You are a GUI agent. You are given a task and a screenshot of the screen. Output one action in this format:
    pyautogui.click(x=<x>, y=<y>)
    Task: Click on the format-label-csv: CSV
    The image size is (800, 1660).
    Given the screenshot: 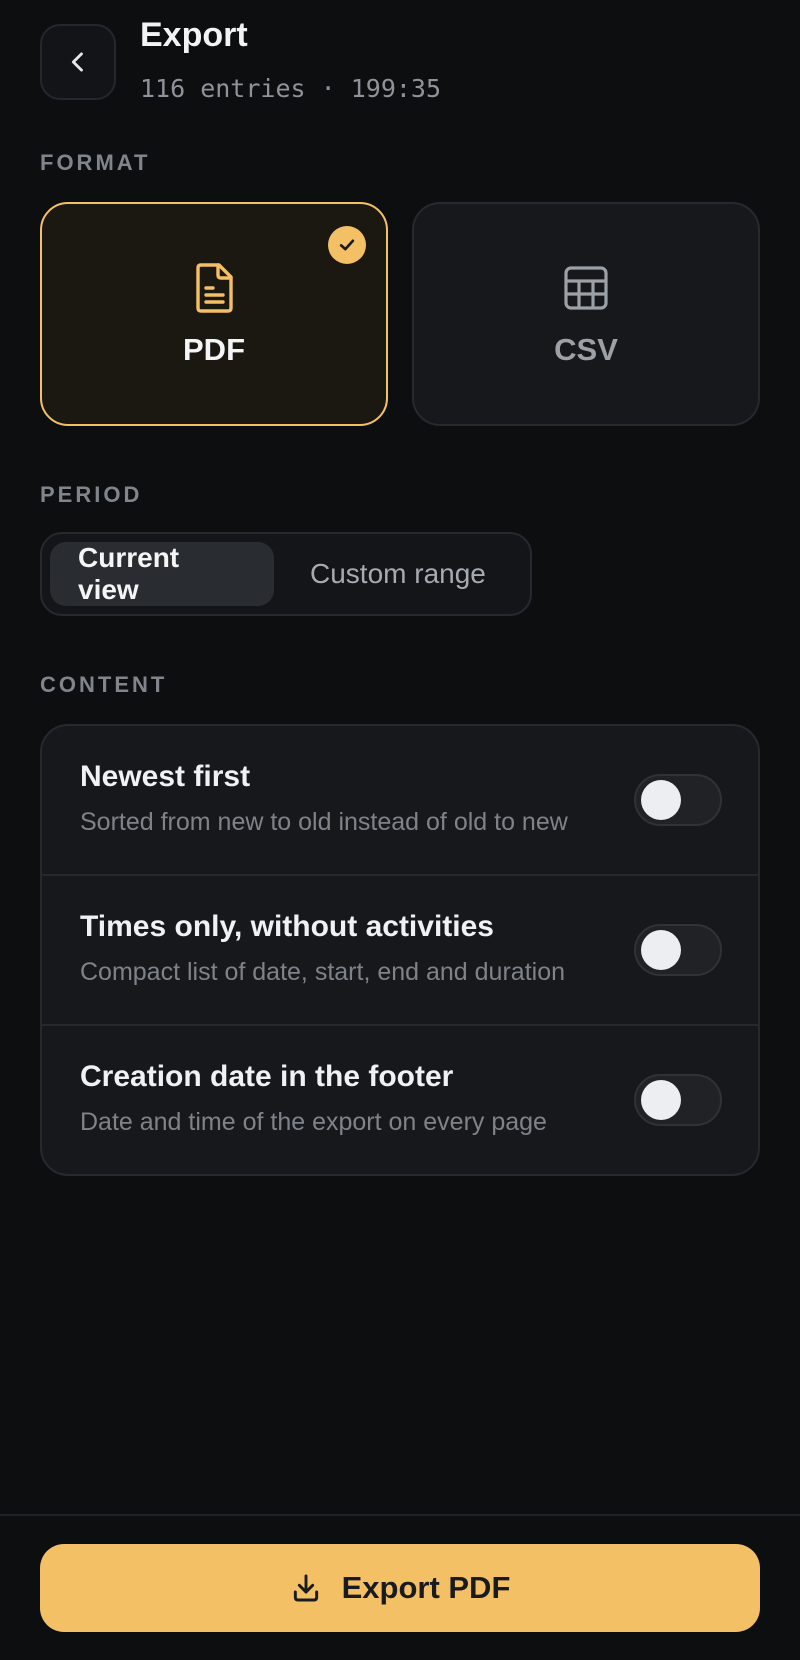 What is the action you would take?
    pyautogui.click(x=586, y=349)
    